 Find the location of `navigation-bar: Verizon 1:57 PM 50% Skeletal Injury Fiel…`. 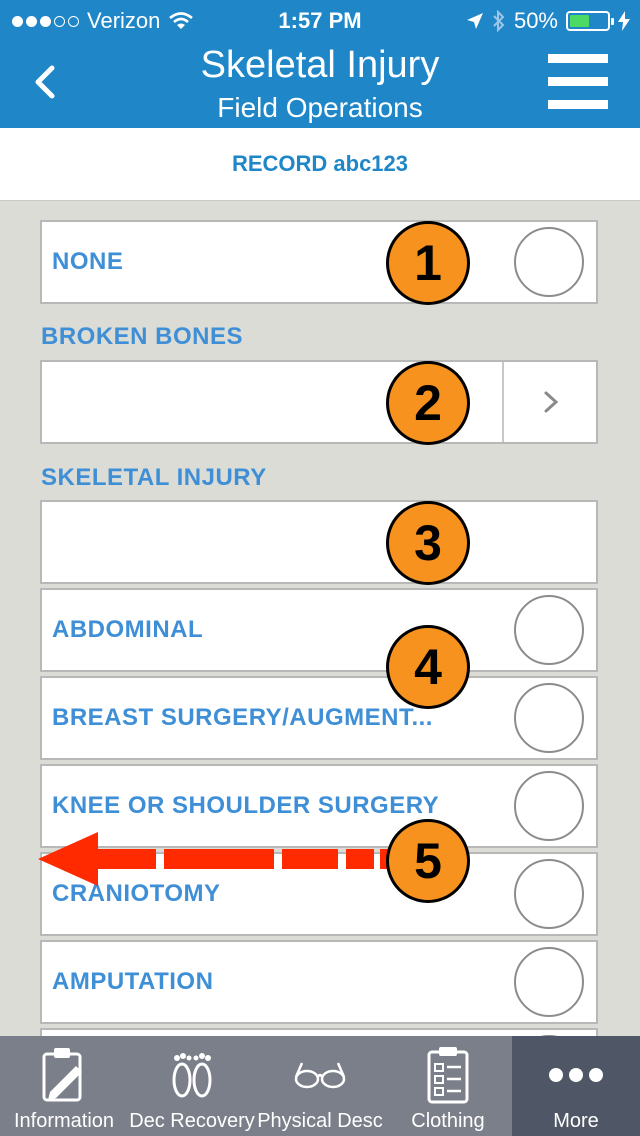

navigation-bar: Verizon 1:57 PM 50% Skeletal Injury Fiel… is located at coordinates (320, 64).